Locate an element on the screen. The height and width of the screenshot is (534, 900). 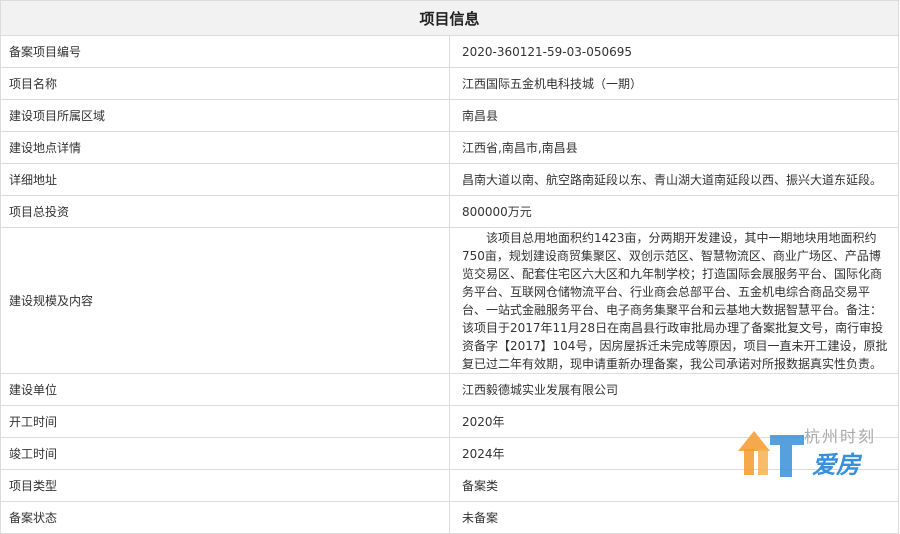
row-label: 项目类型 is located at coordinates (225, 485).